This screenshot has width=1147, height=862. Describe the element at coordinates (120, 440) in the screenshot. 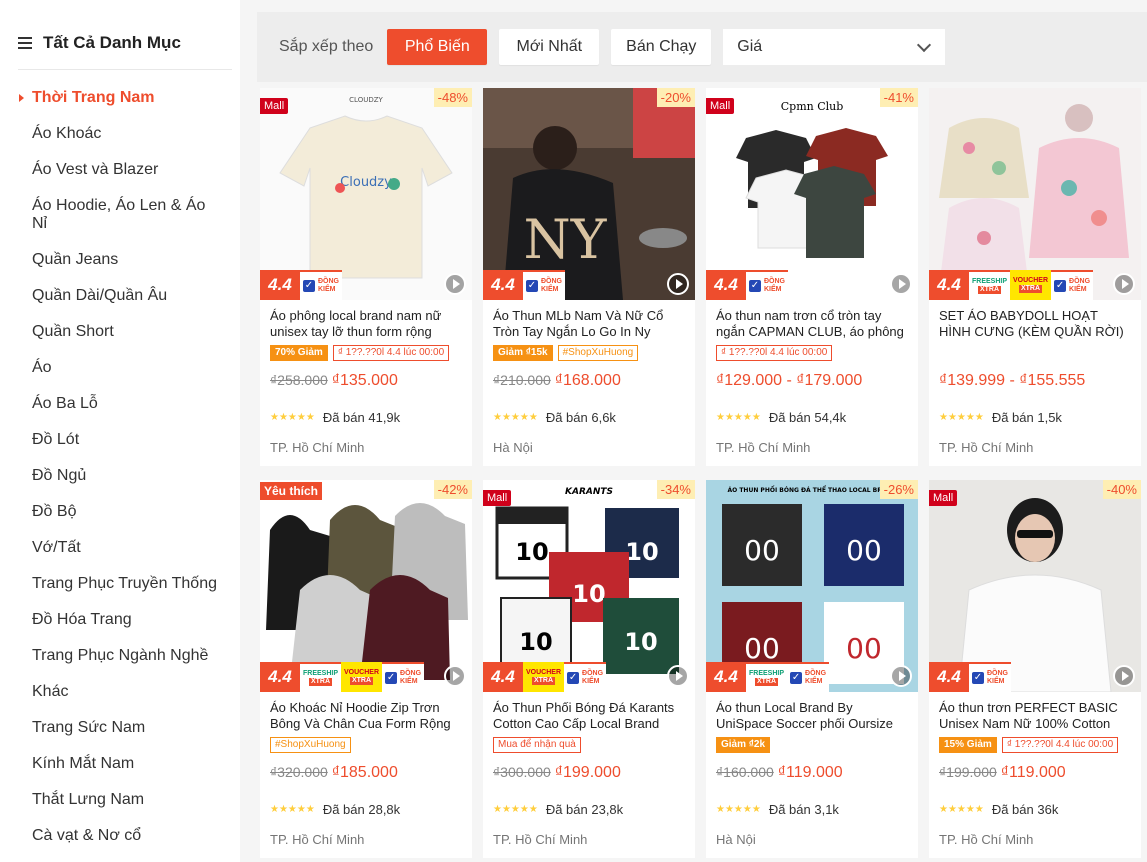

I see `sidebar-item-9: Đồ Lót` at that location.